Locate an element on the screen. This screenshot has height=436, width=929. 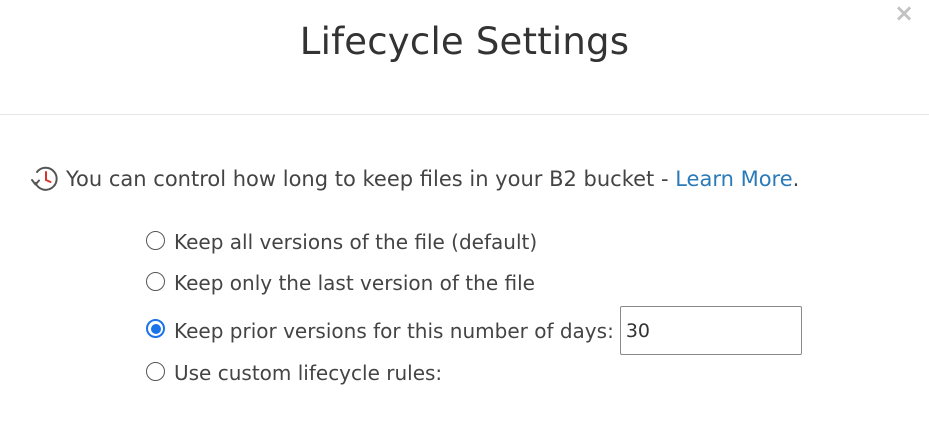
option-custom-rules: Use custom lifecycle rules: is located at coordinates (294, 373).